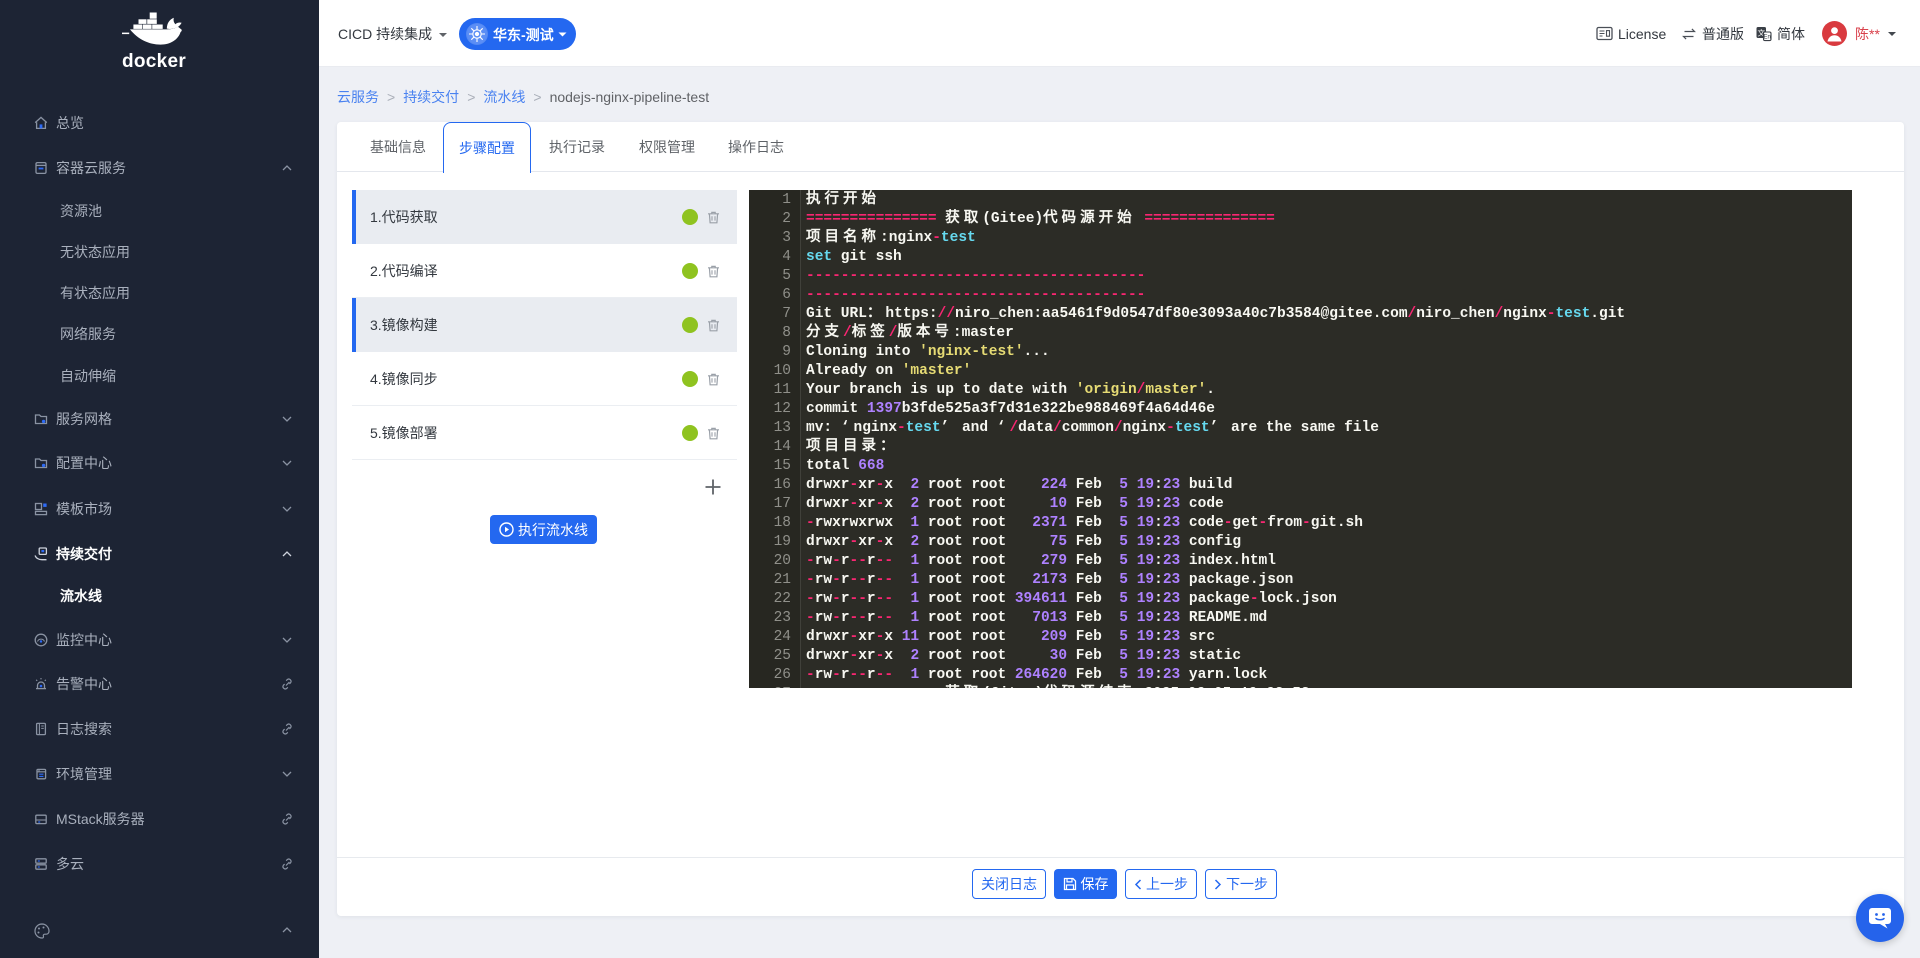  Describe the element at coordinates (1767, 37) in the screenshot. I see `svg-text: En` at that location.